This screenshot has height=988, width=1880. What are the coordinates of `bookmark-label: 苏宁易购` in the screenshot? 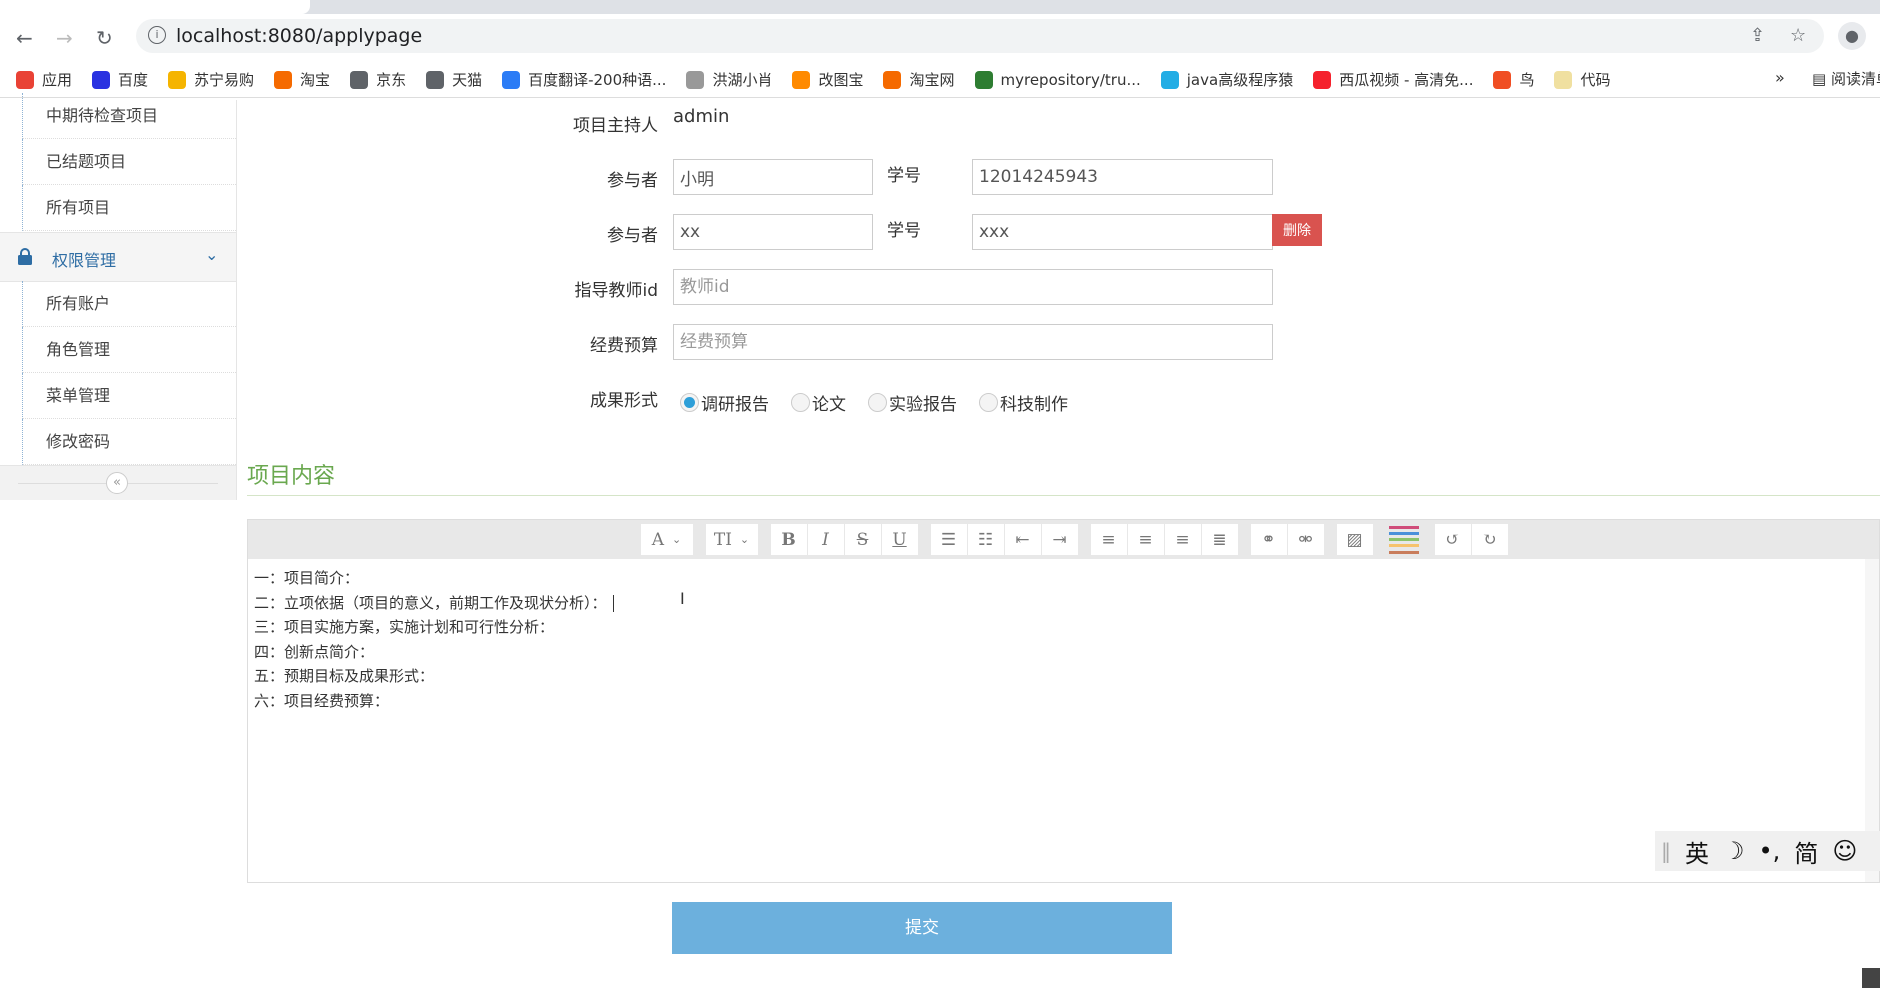 It's located at (224, 80).